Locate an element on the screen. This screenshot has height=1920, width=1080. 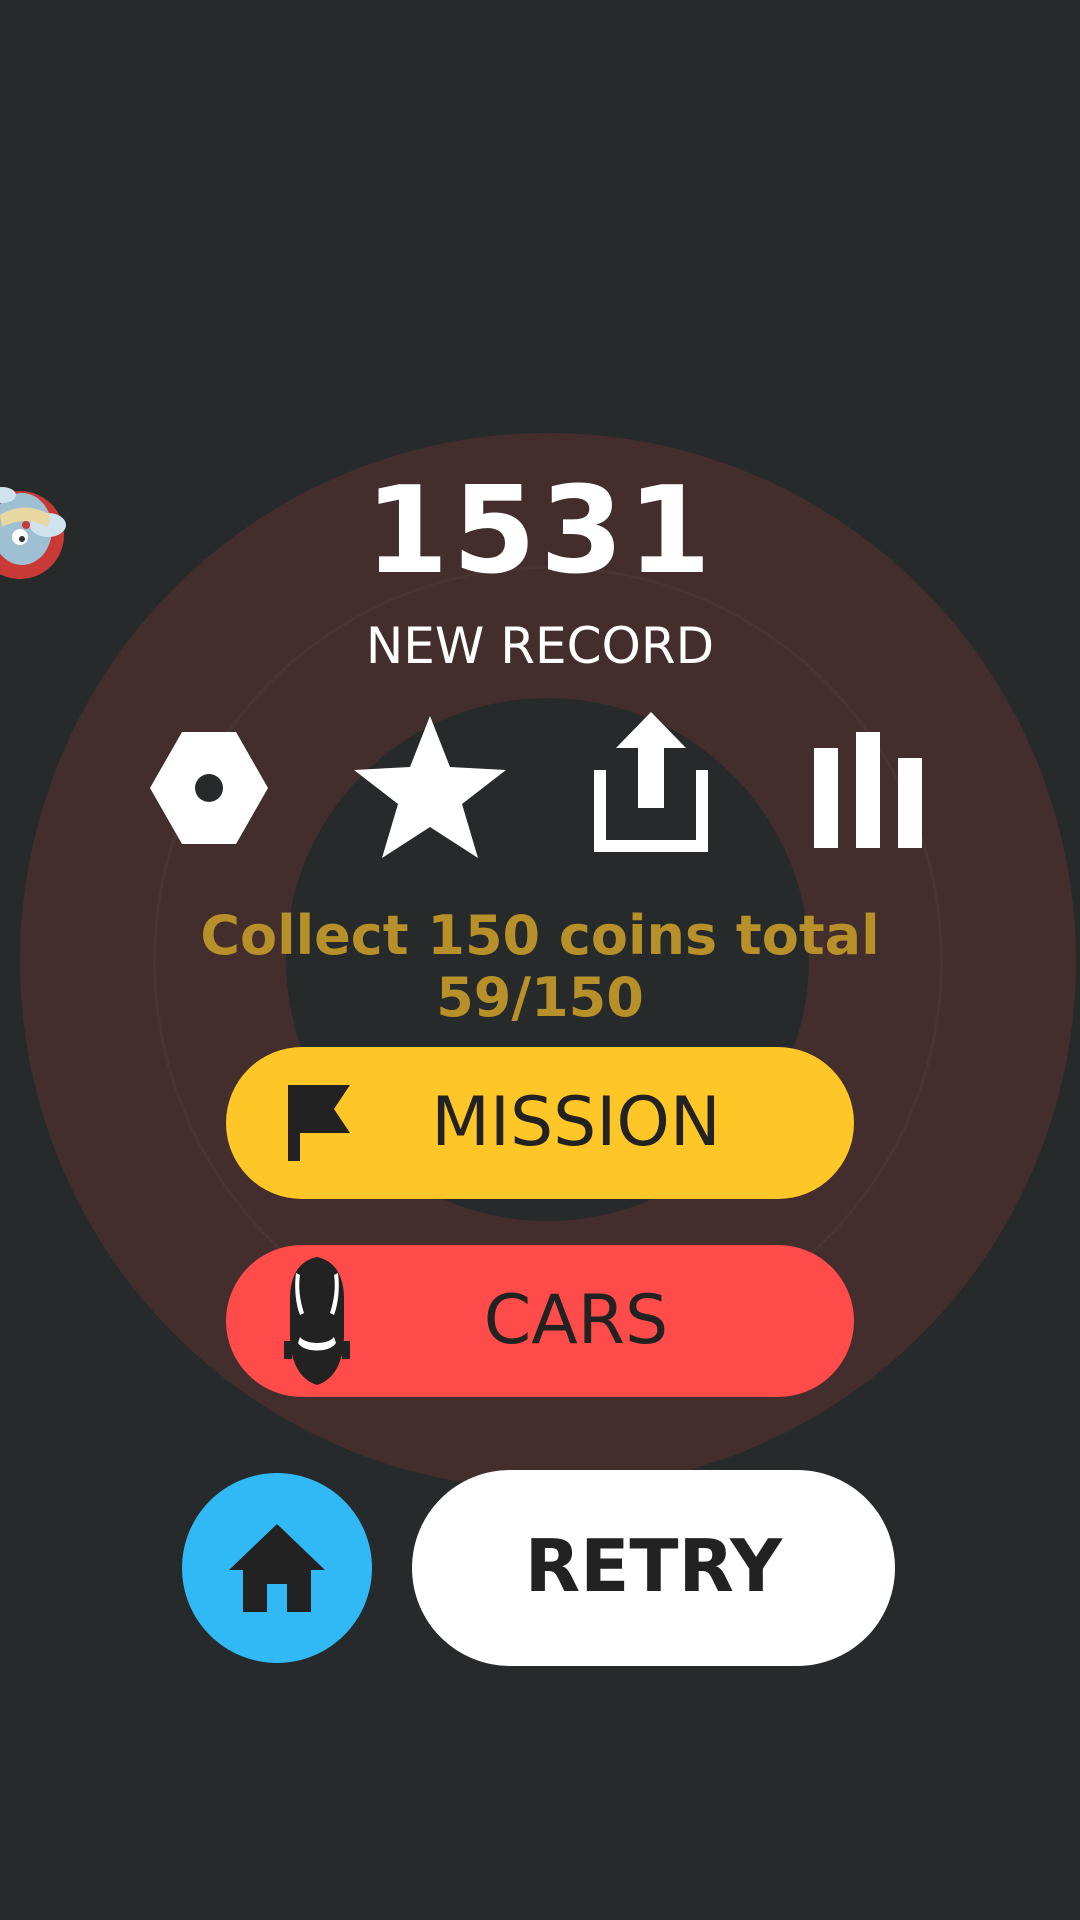
cars-button: CARS is located at coordinates (540, 1321).